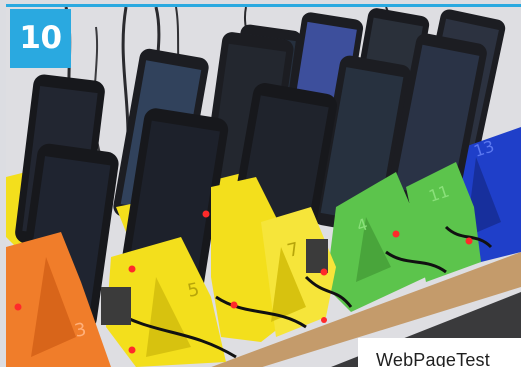 This screenshot has width=521, height=367. What do you see at coordinates (433, 358) in the screenshot?
I see `caption-text: WebPageTest` at bounding box center [433, 358].